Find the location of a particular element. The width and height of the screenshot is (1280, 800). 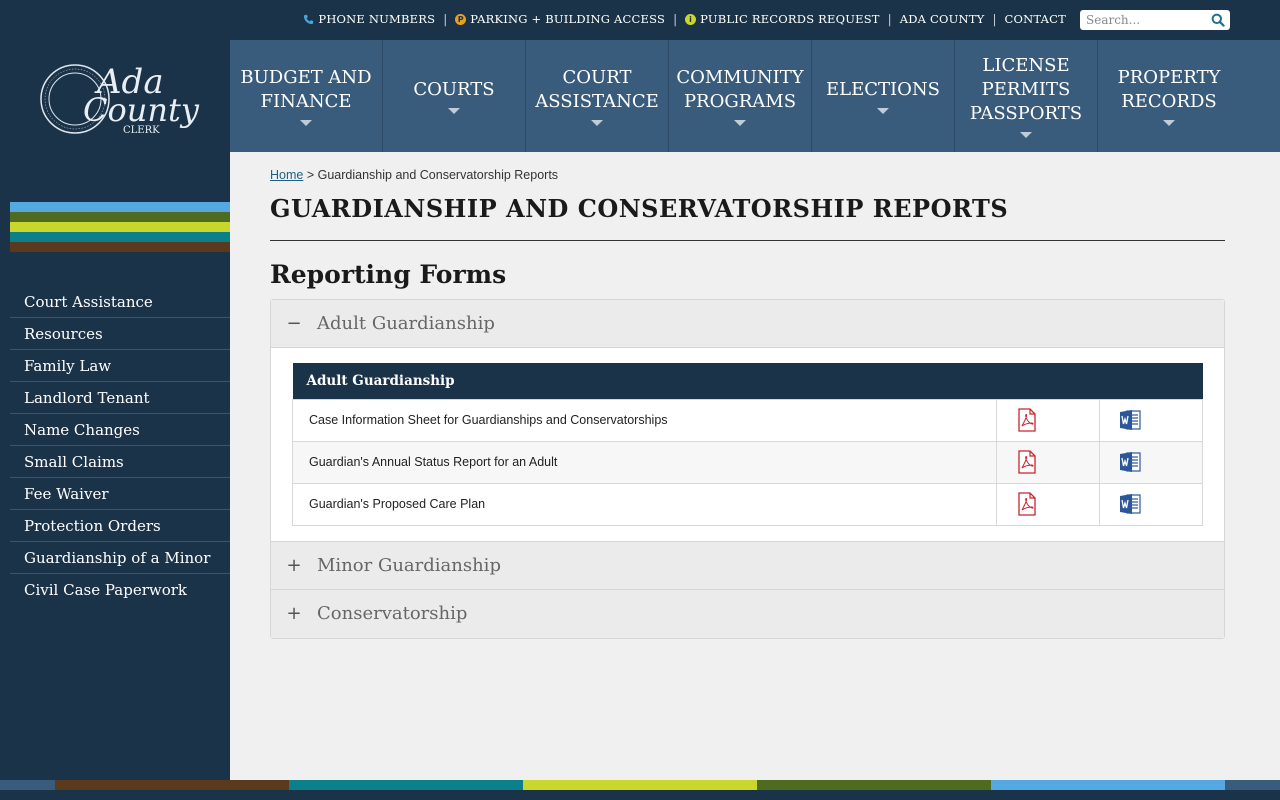

nav-elections: ELECTIONS is located at coordinates (883, 96).